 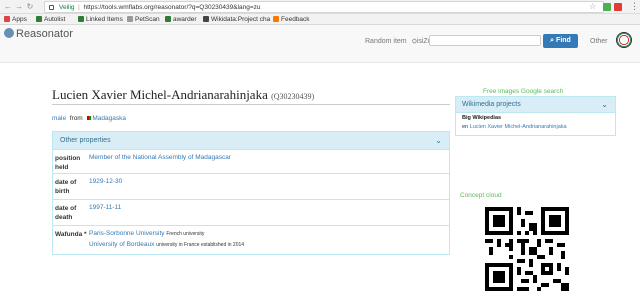 I want to click on gender-link: male, so click(x=59, y=118).